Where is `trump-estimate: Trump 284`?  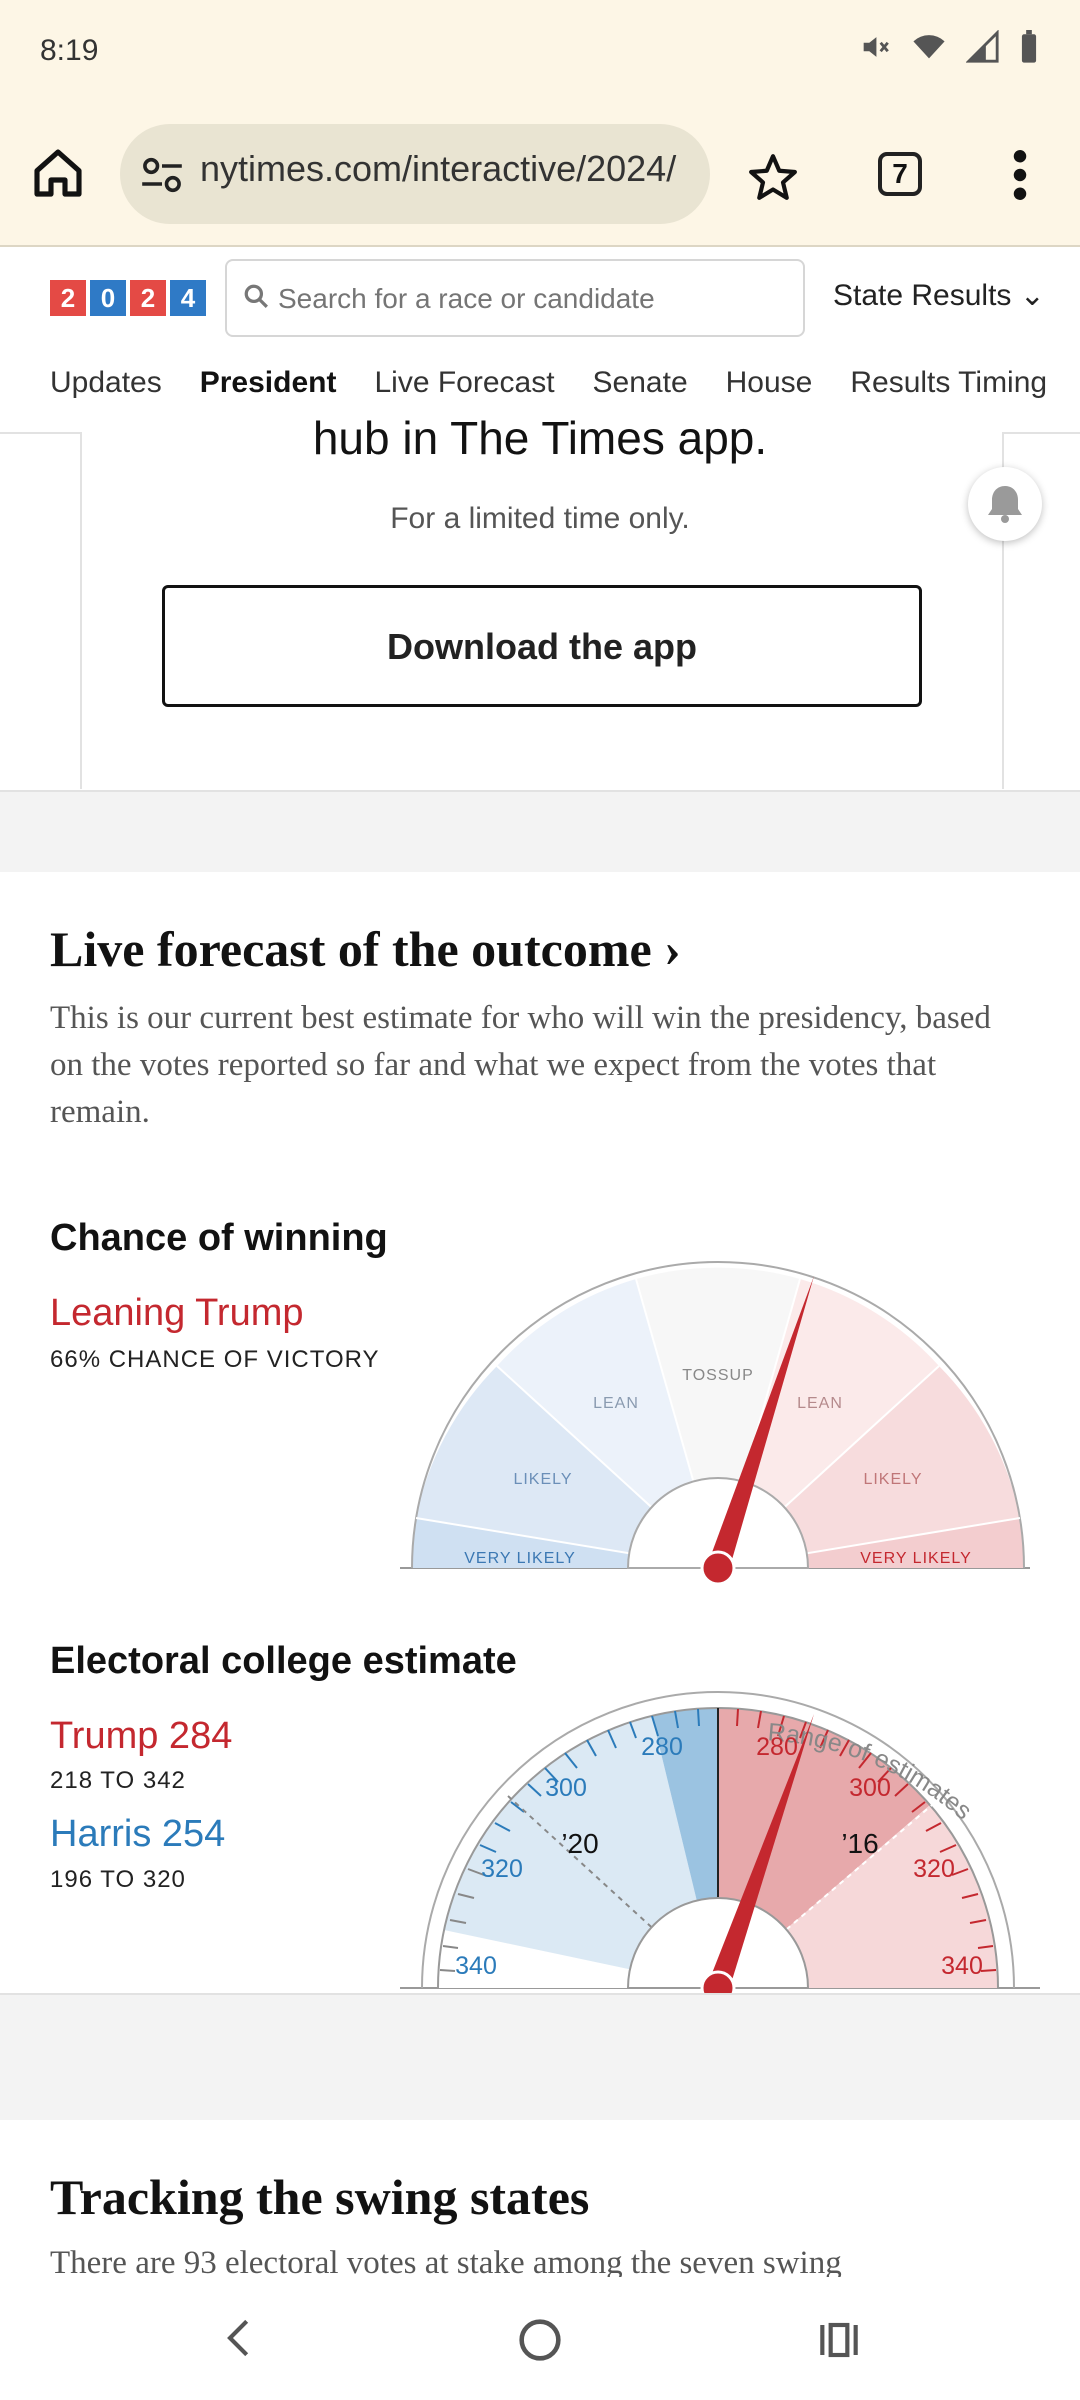 trump-estimate: Trump 284 is located at coordinates (141, 1736).